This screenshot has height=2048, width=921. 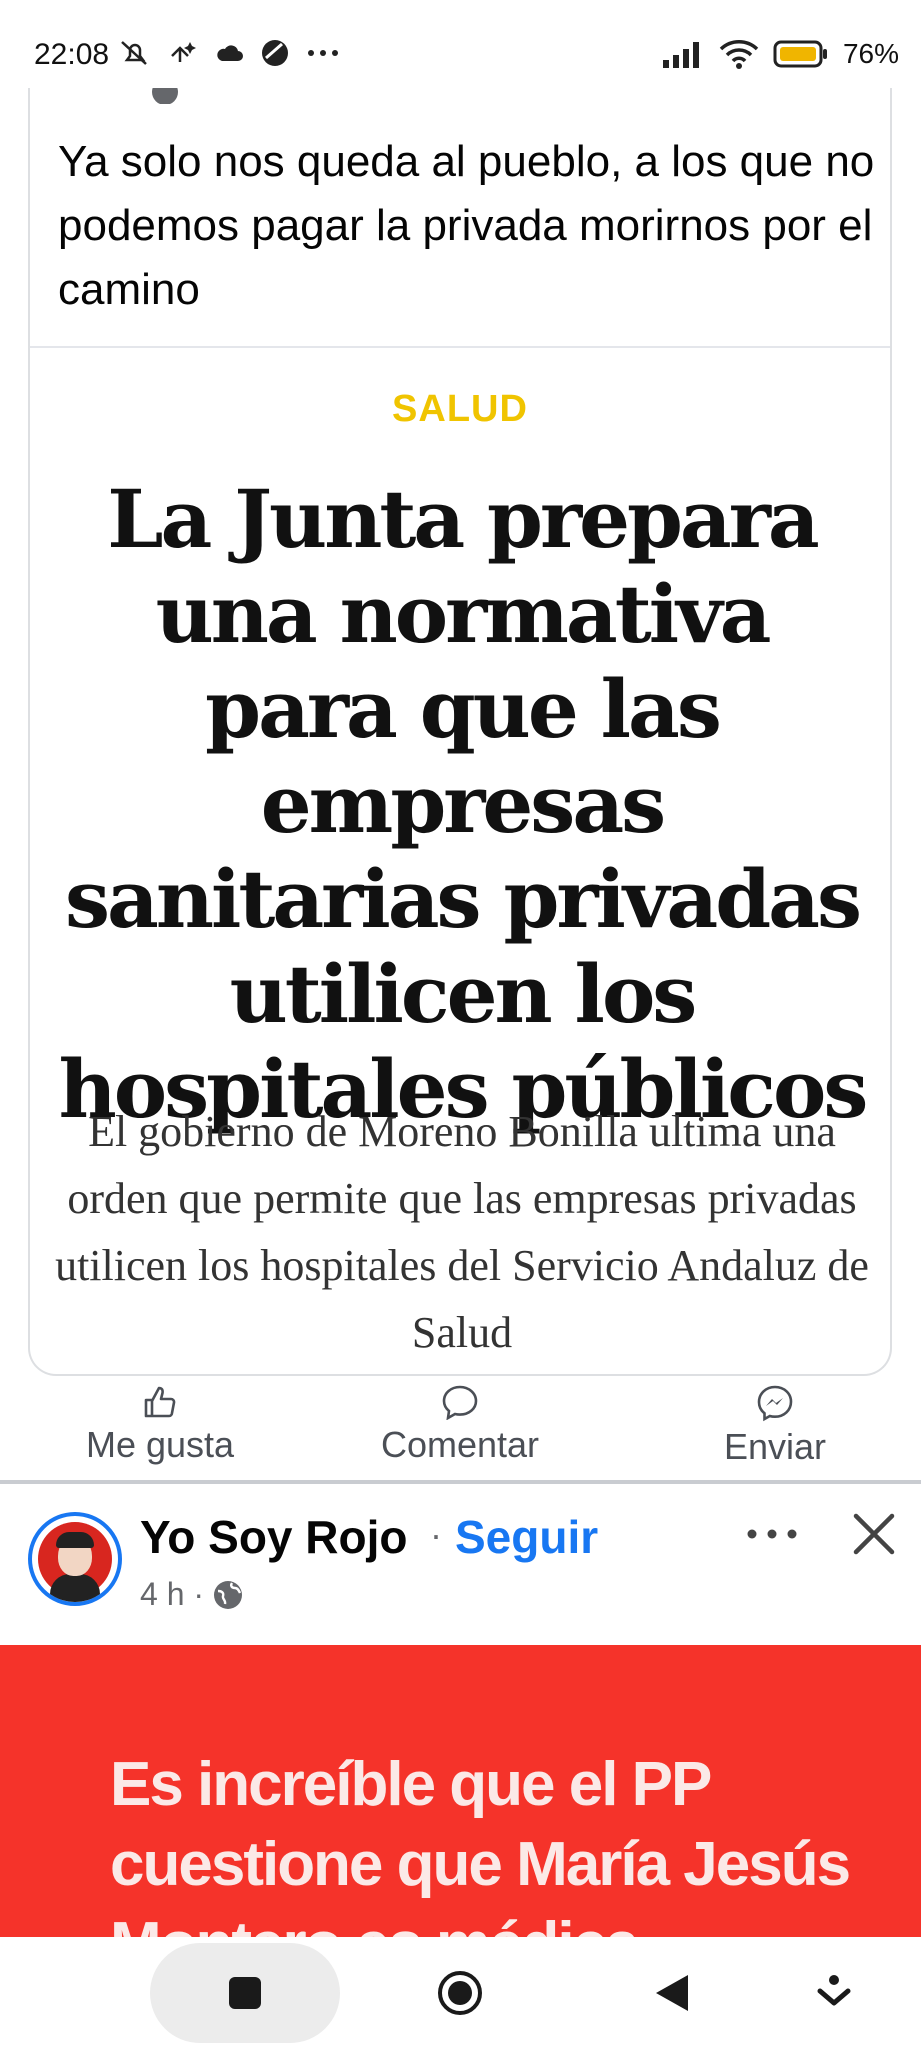 I want to click on assistant-icon, so click(x=183, y=52).